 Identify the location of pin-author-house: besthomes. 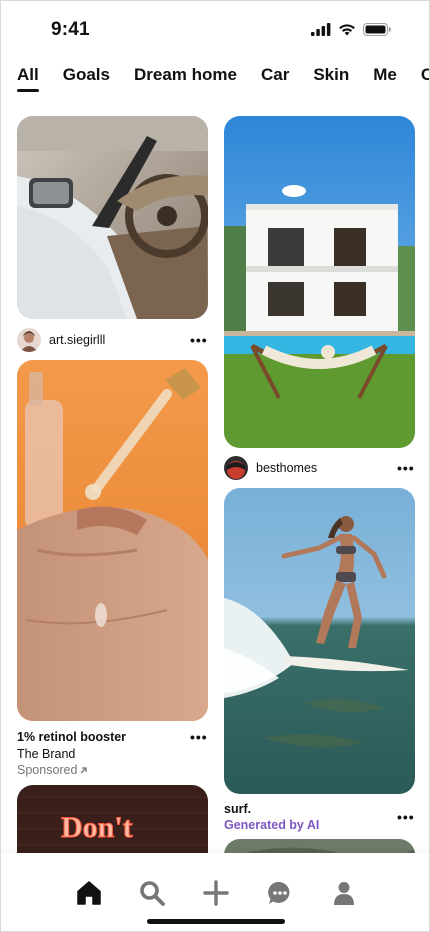
(270, 468).